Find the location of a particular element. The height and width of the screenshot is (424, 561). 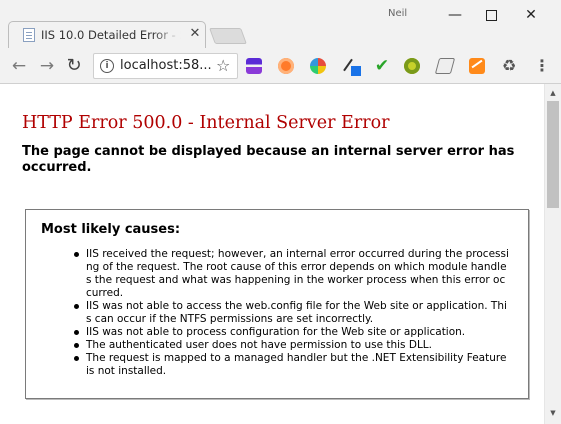

scroll-down-button: ▼ is located at coordinates (553, 413).